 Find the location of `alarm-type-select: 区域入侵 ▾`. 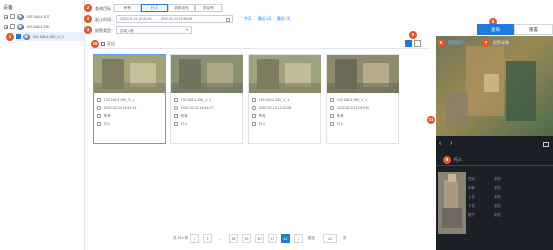

alarm-type-select: 区域入侵 ▾ is located at coordinates (154, 30).